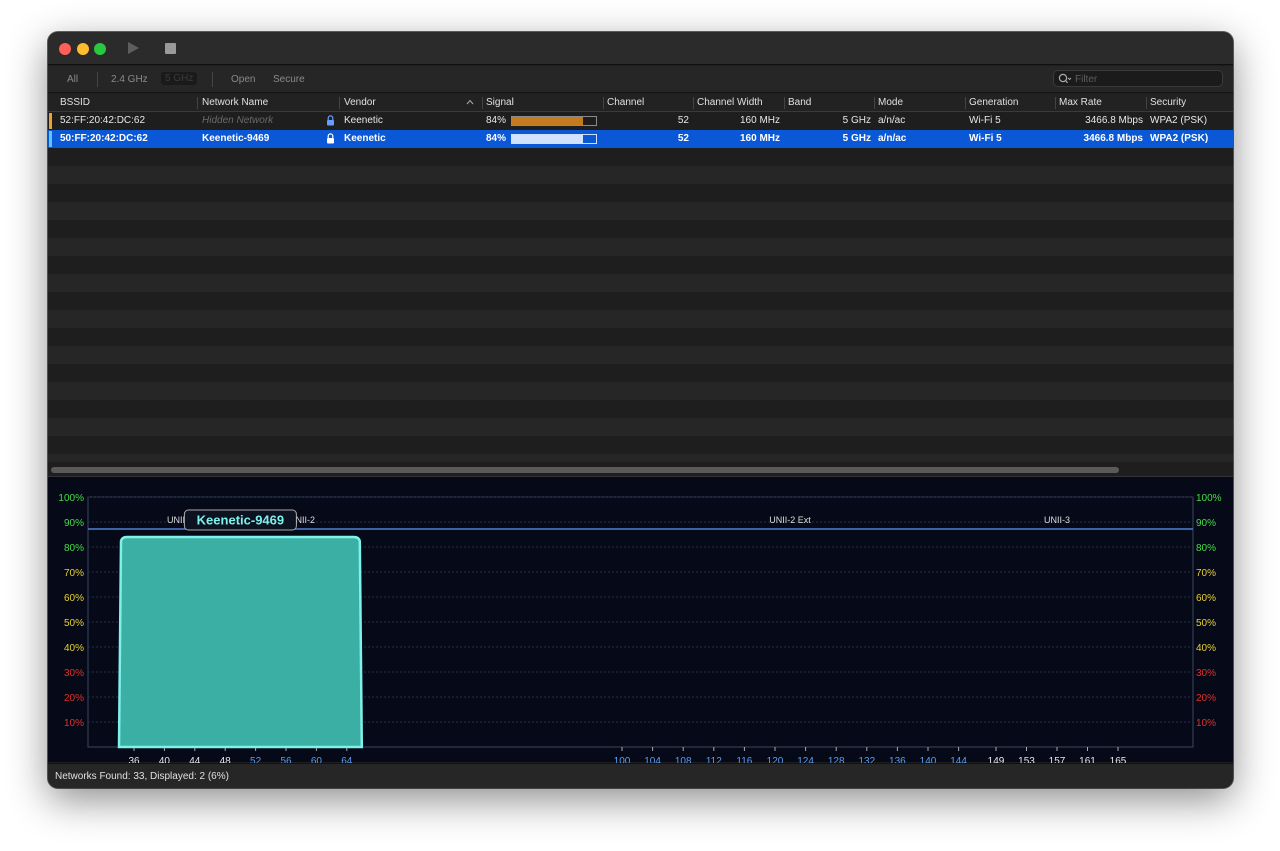 The height and width of the screenshot is (851, 1280). What do you see at coordinates (100, 49) in the screenshot?
I see `zoom-window-button` at bounding box center [100, 49].